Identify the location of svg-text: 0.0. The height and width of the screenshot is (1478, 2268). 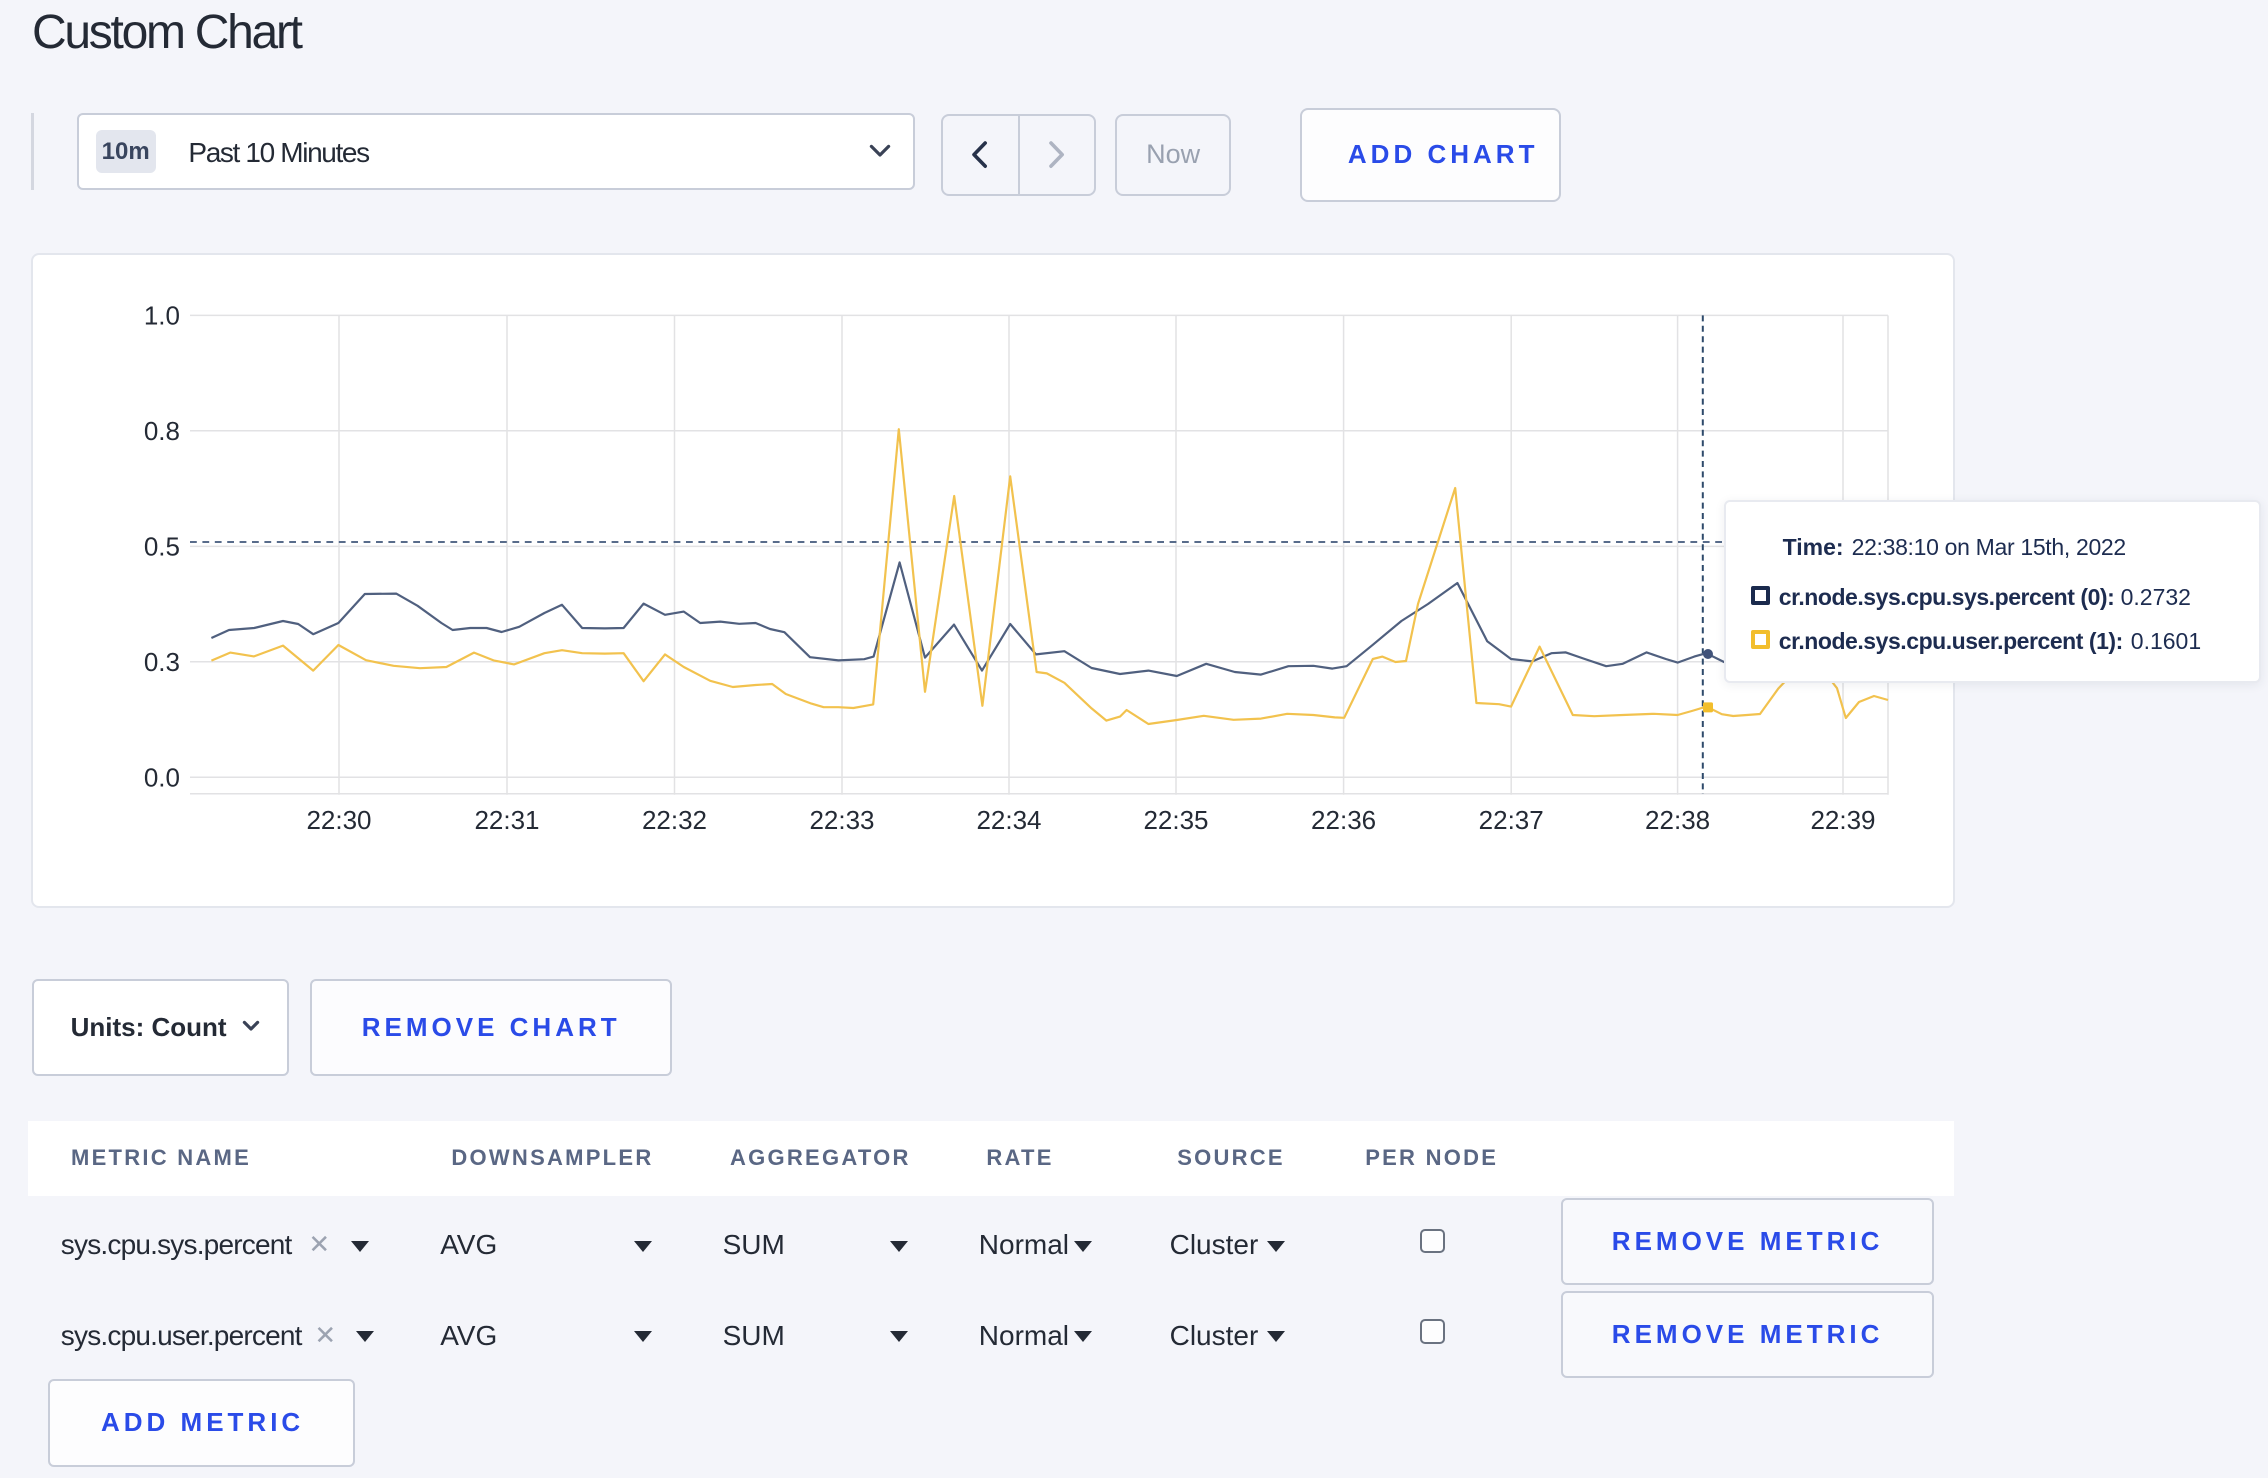
(162, 777).